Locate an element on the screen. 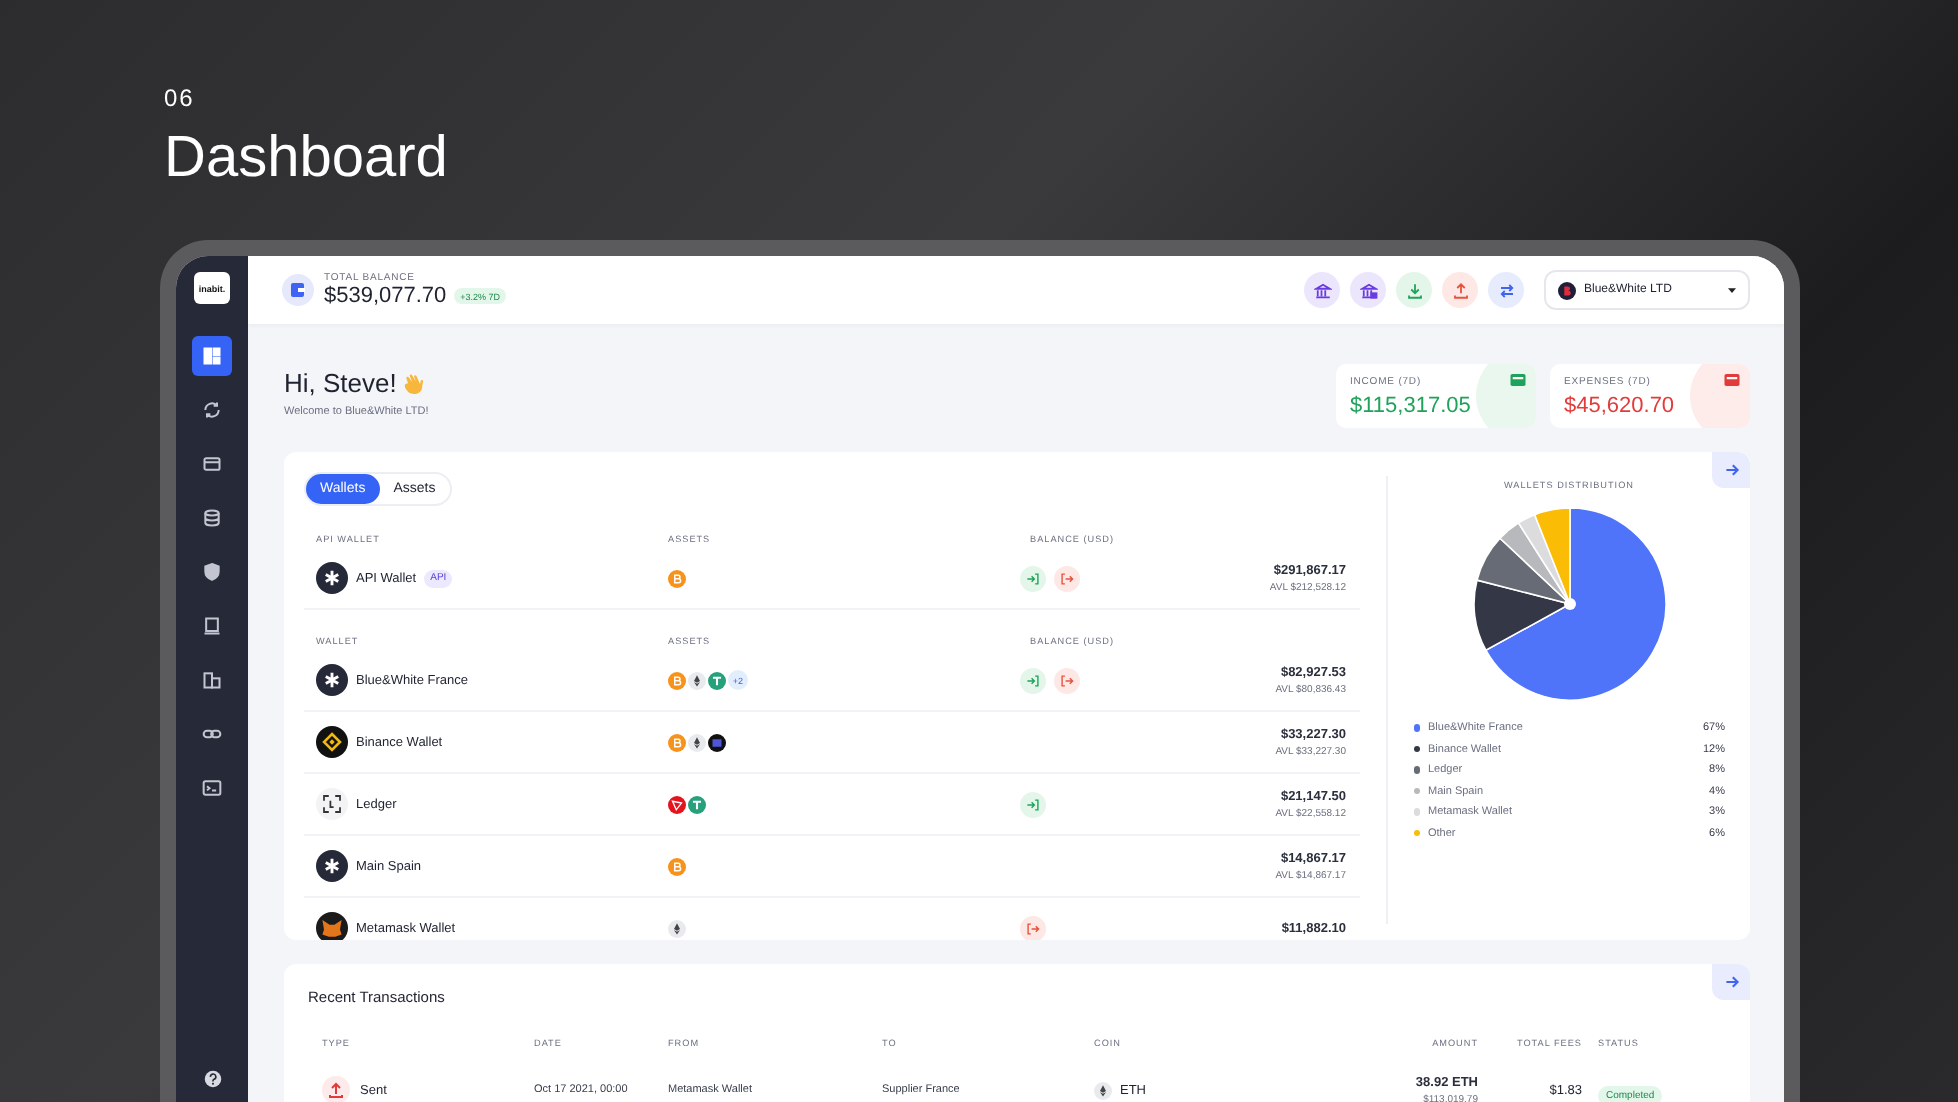 The image size is (1958, 1102). swap-arrows-icon is located at coordinates (1506, 290).